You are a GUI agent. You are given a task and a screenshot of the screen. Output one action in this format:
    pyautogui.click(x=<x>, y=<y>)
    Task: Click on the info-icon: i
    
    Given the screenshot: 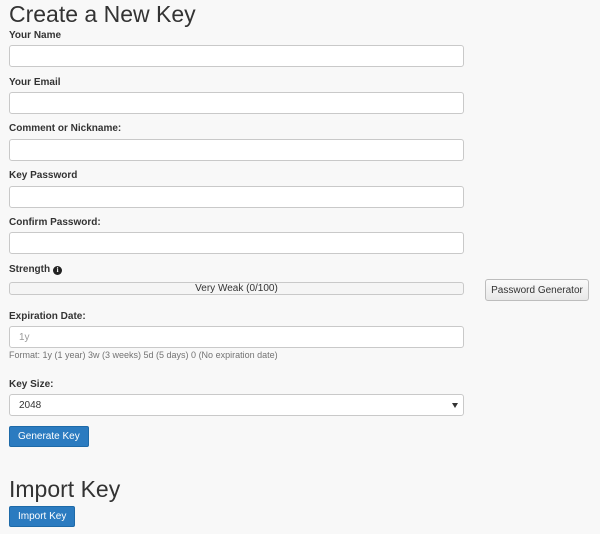 What is the action you would take?
    pyautogui.click(x=58, y=270)
    